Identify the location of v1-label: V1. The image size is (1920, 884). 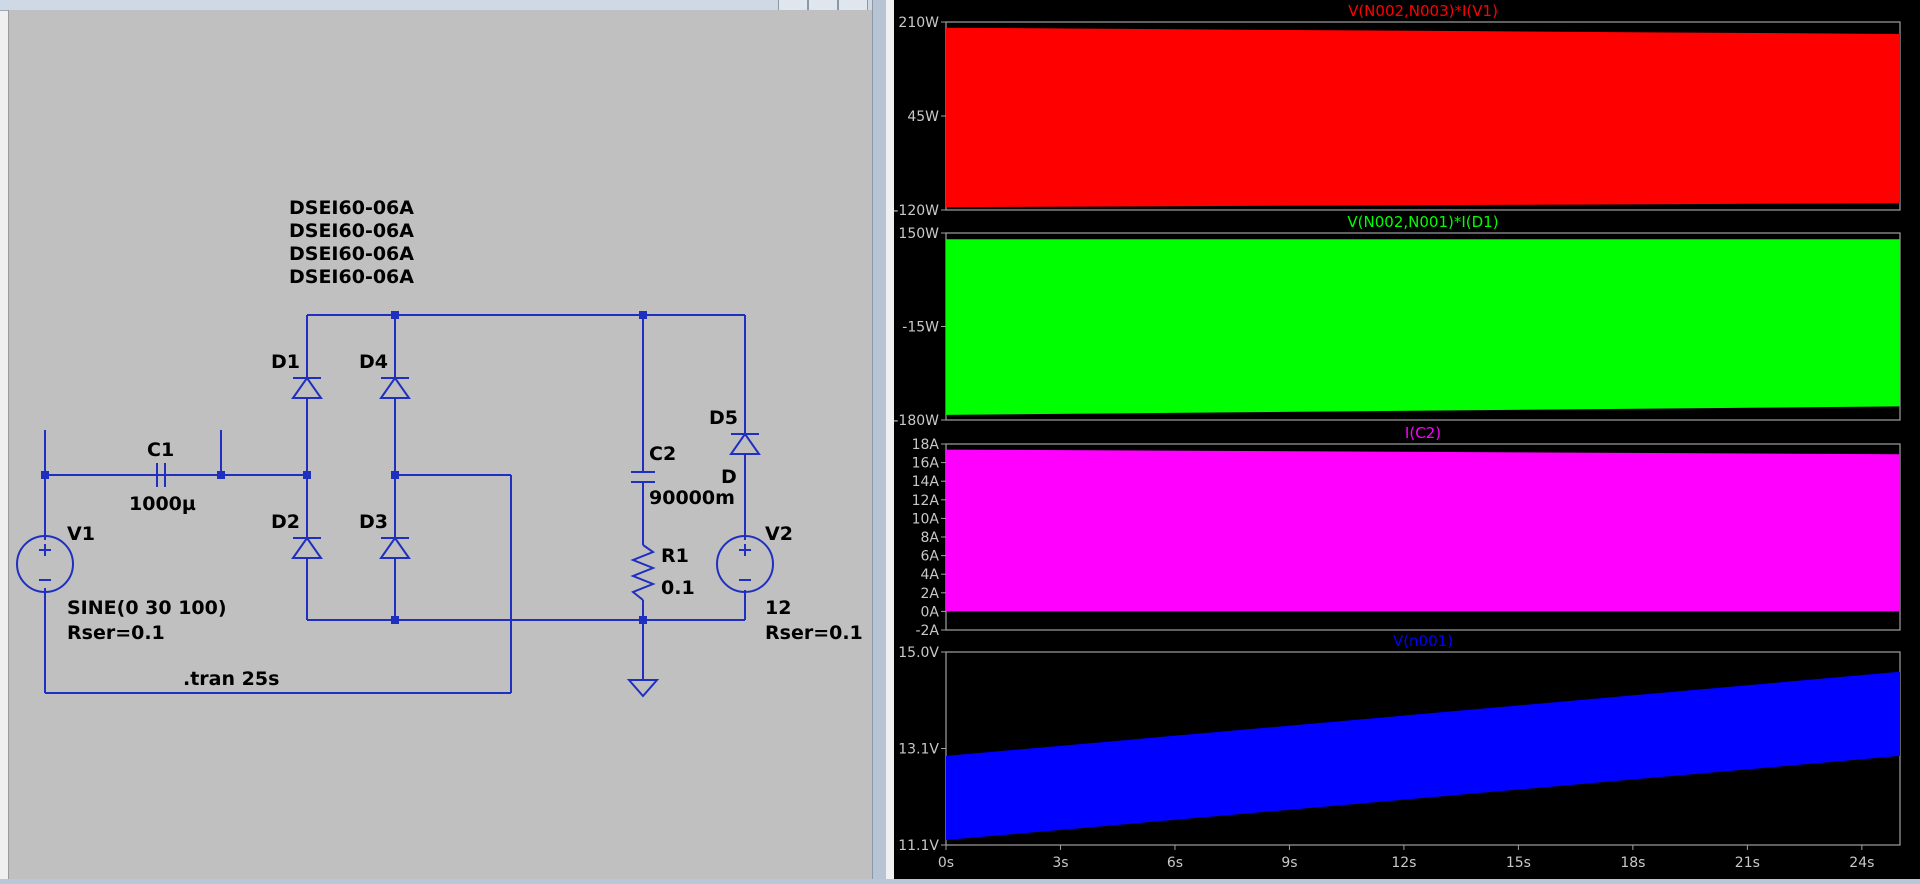
(81, 534).